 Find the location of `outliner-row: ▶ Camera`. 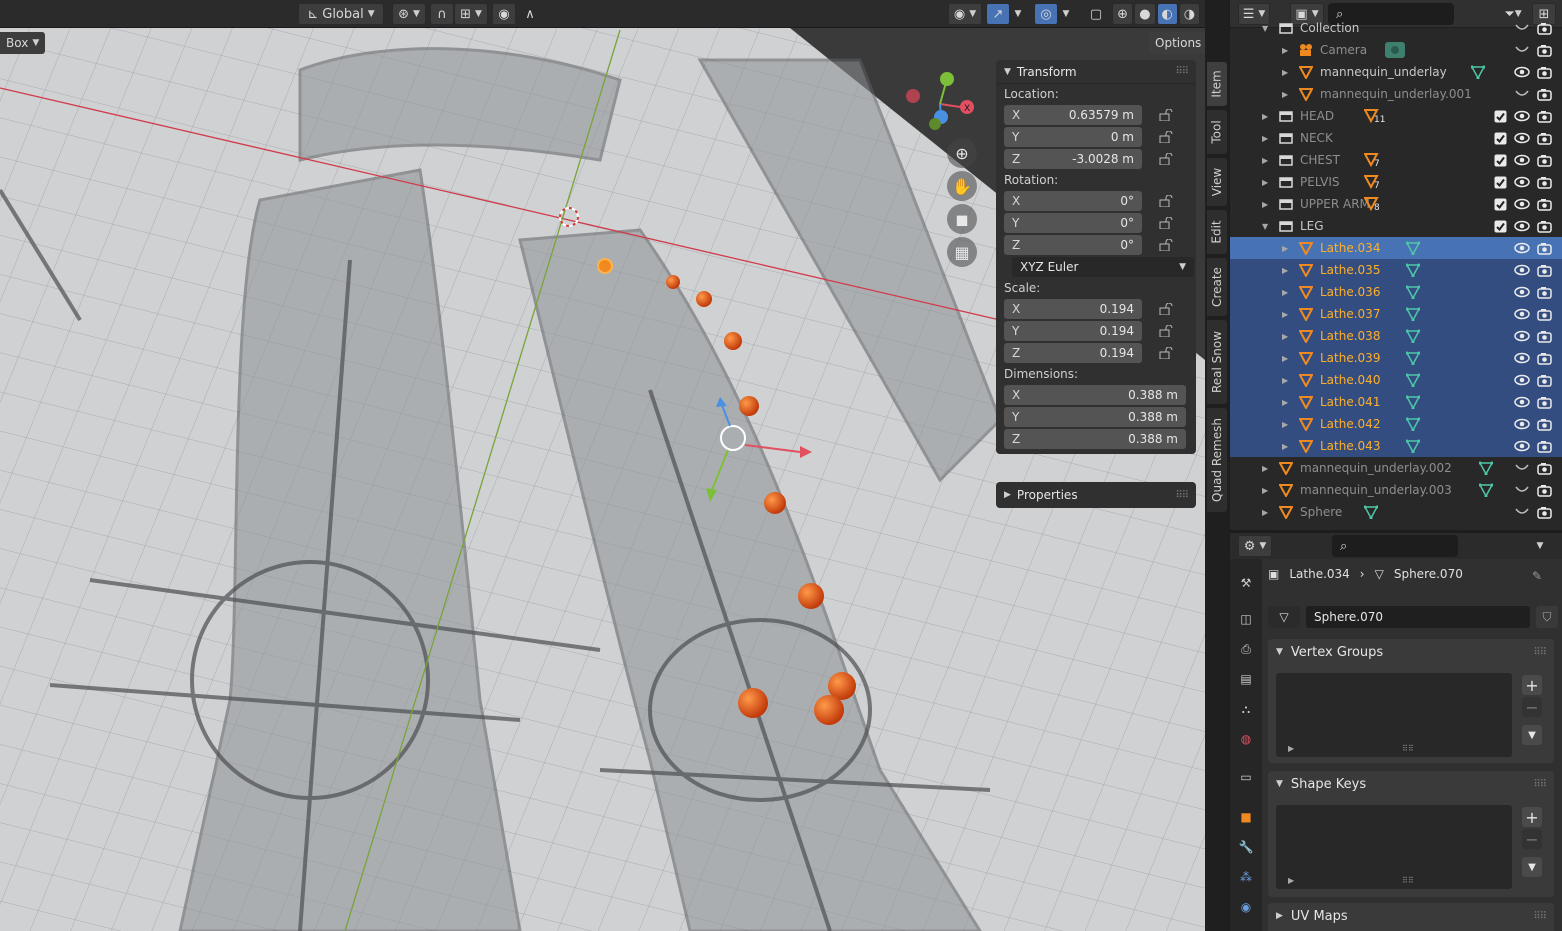

outliner-row: ▶ Camera is located at coordinates (1396, 50).